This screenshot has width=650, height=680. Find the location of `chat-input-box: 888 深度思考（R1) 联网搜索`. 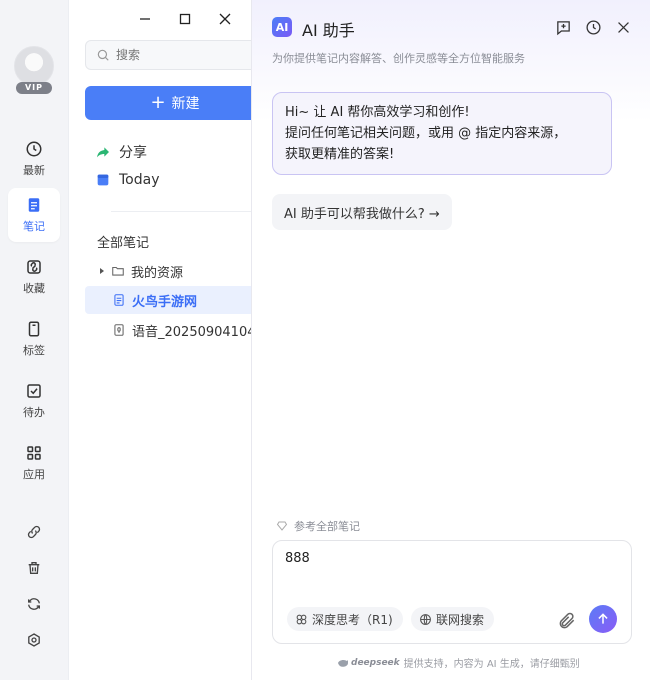

chat-input-box: 888 深度思考（R1) 联网搜索 is located at coordinates (452, 592).